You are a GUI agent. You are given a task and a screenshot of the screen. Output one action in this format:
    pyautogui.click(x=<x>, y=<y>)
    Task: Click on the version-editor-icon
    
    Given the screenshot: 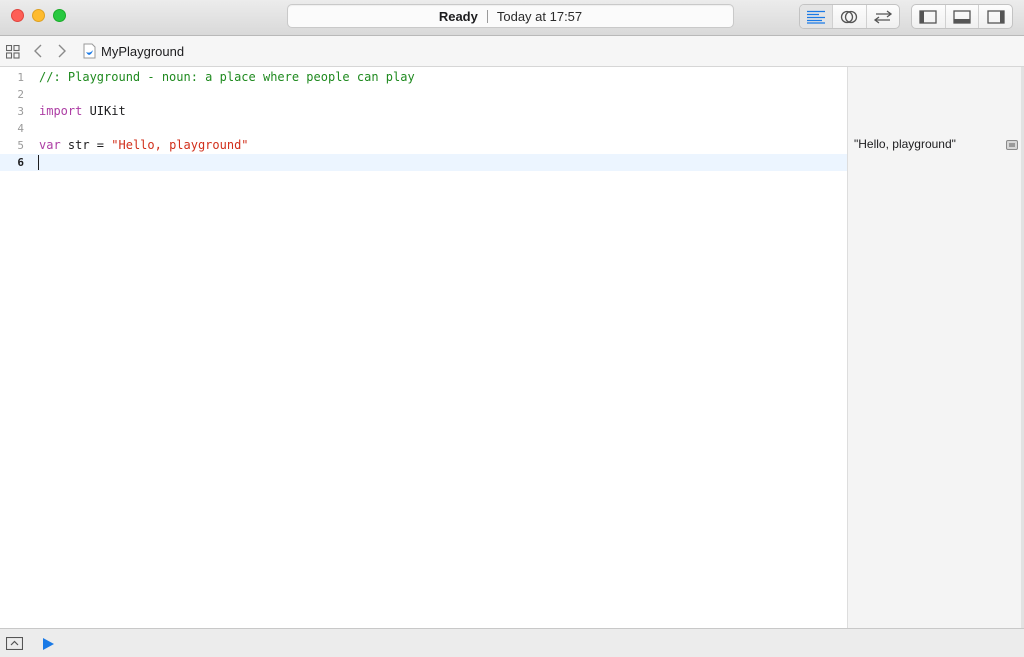 What is the action you would take?
    pyautogui.click(x=882, y=16)
    